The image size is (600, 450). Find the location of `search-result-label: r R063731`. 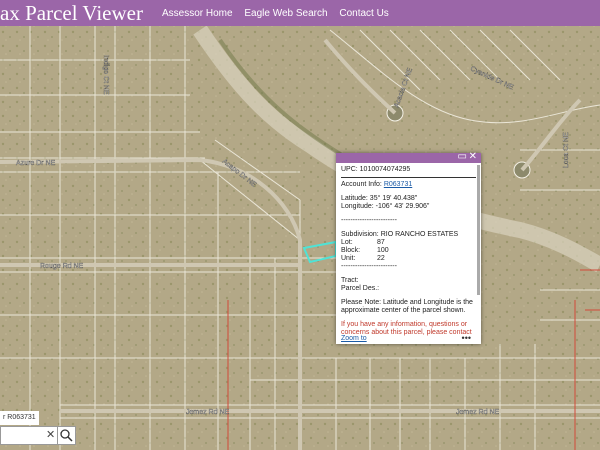

search-result-label: r R063731 is located at coordinates (19, 418).